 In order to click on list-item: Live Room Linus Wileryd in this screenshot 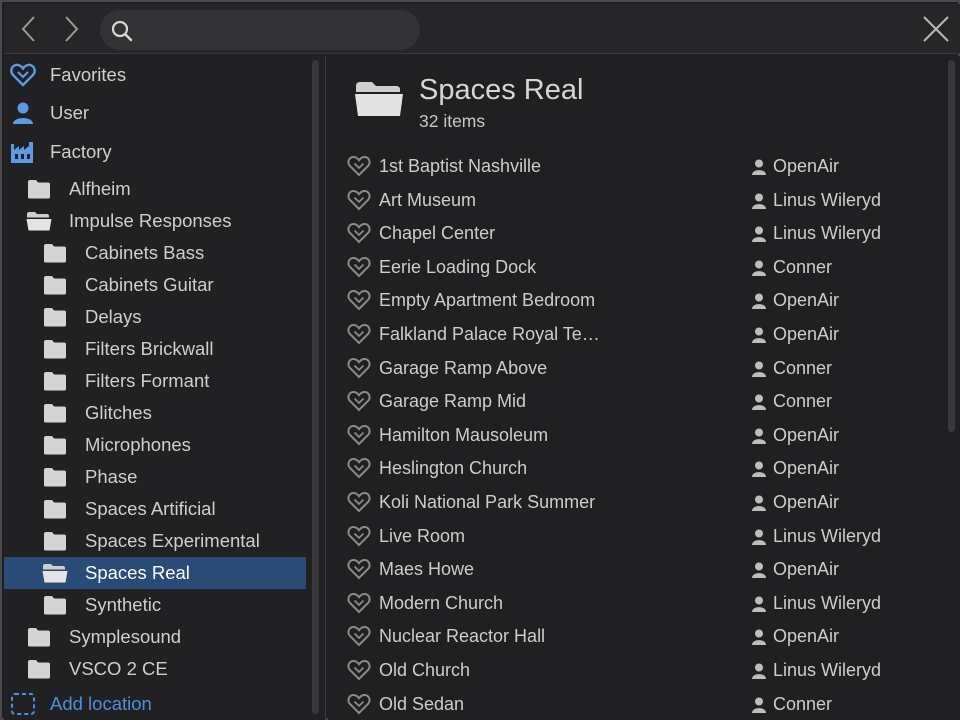, I will do `click(636, 536)`.